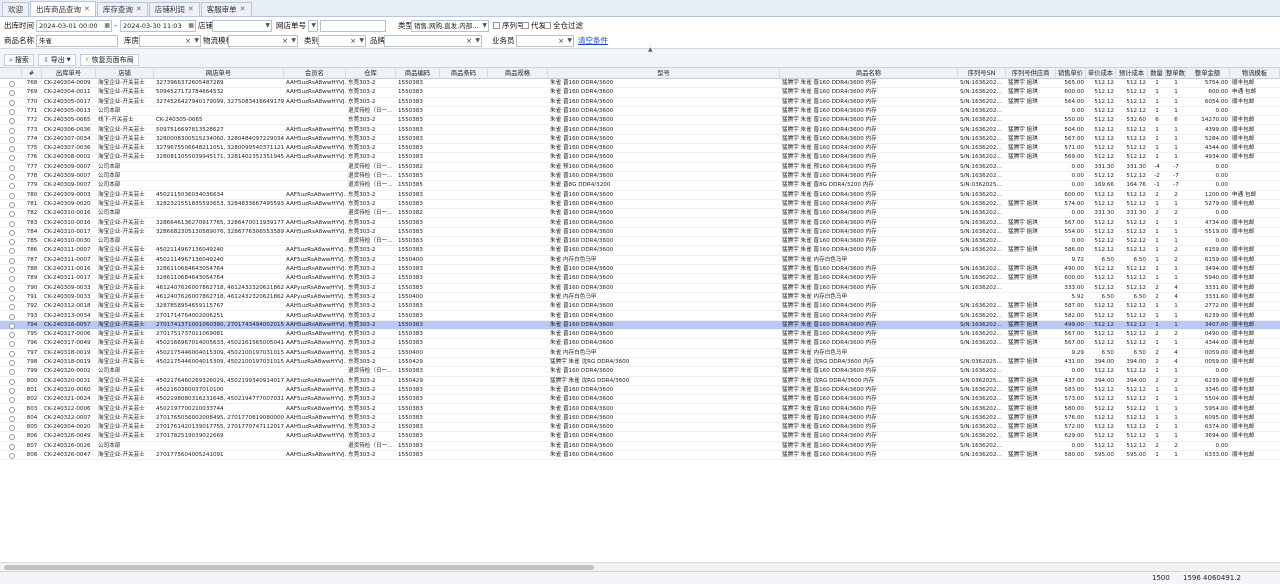 The height and width of the screenshot is (584, 1280). What do you see at coordinates (1132, 73) in the screenshot?
I see `header-col-15: 预计成本` at bounding box center [1132, 73].